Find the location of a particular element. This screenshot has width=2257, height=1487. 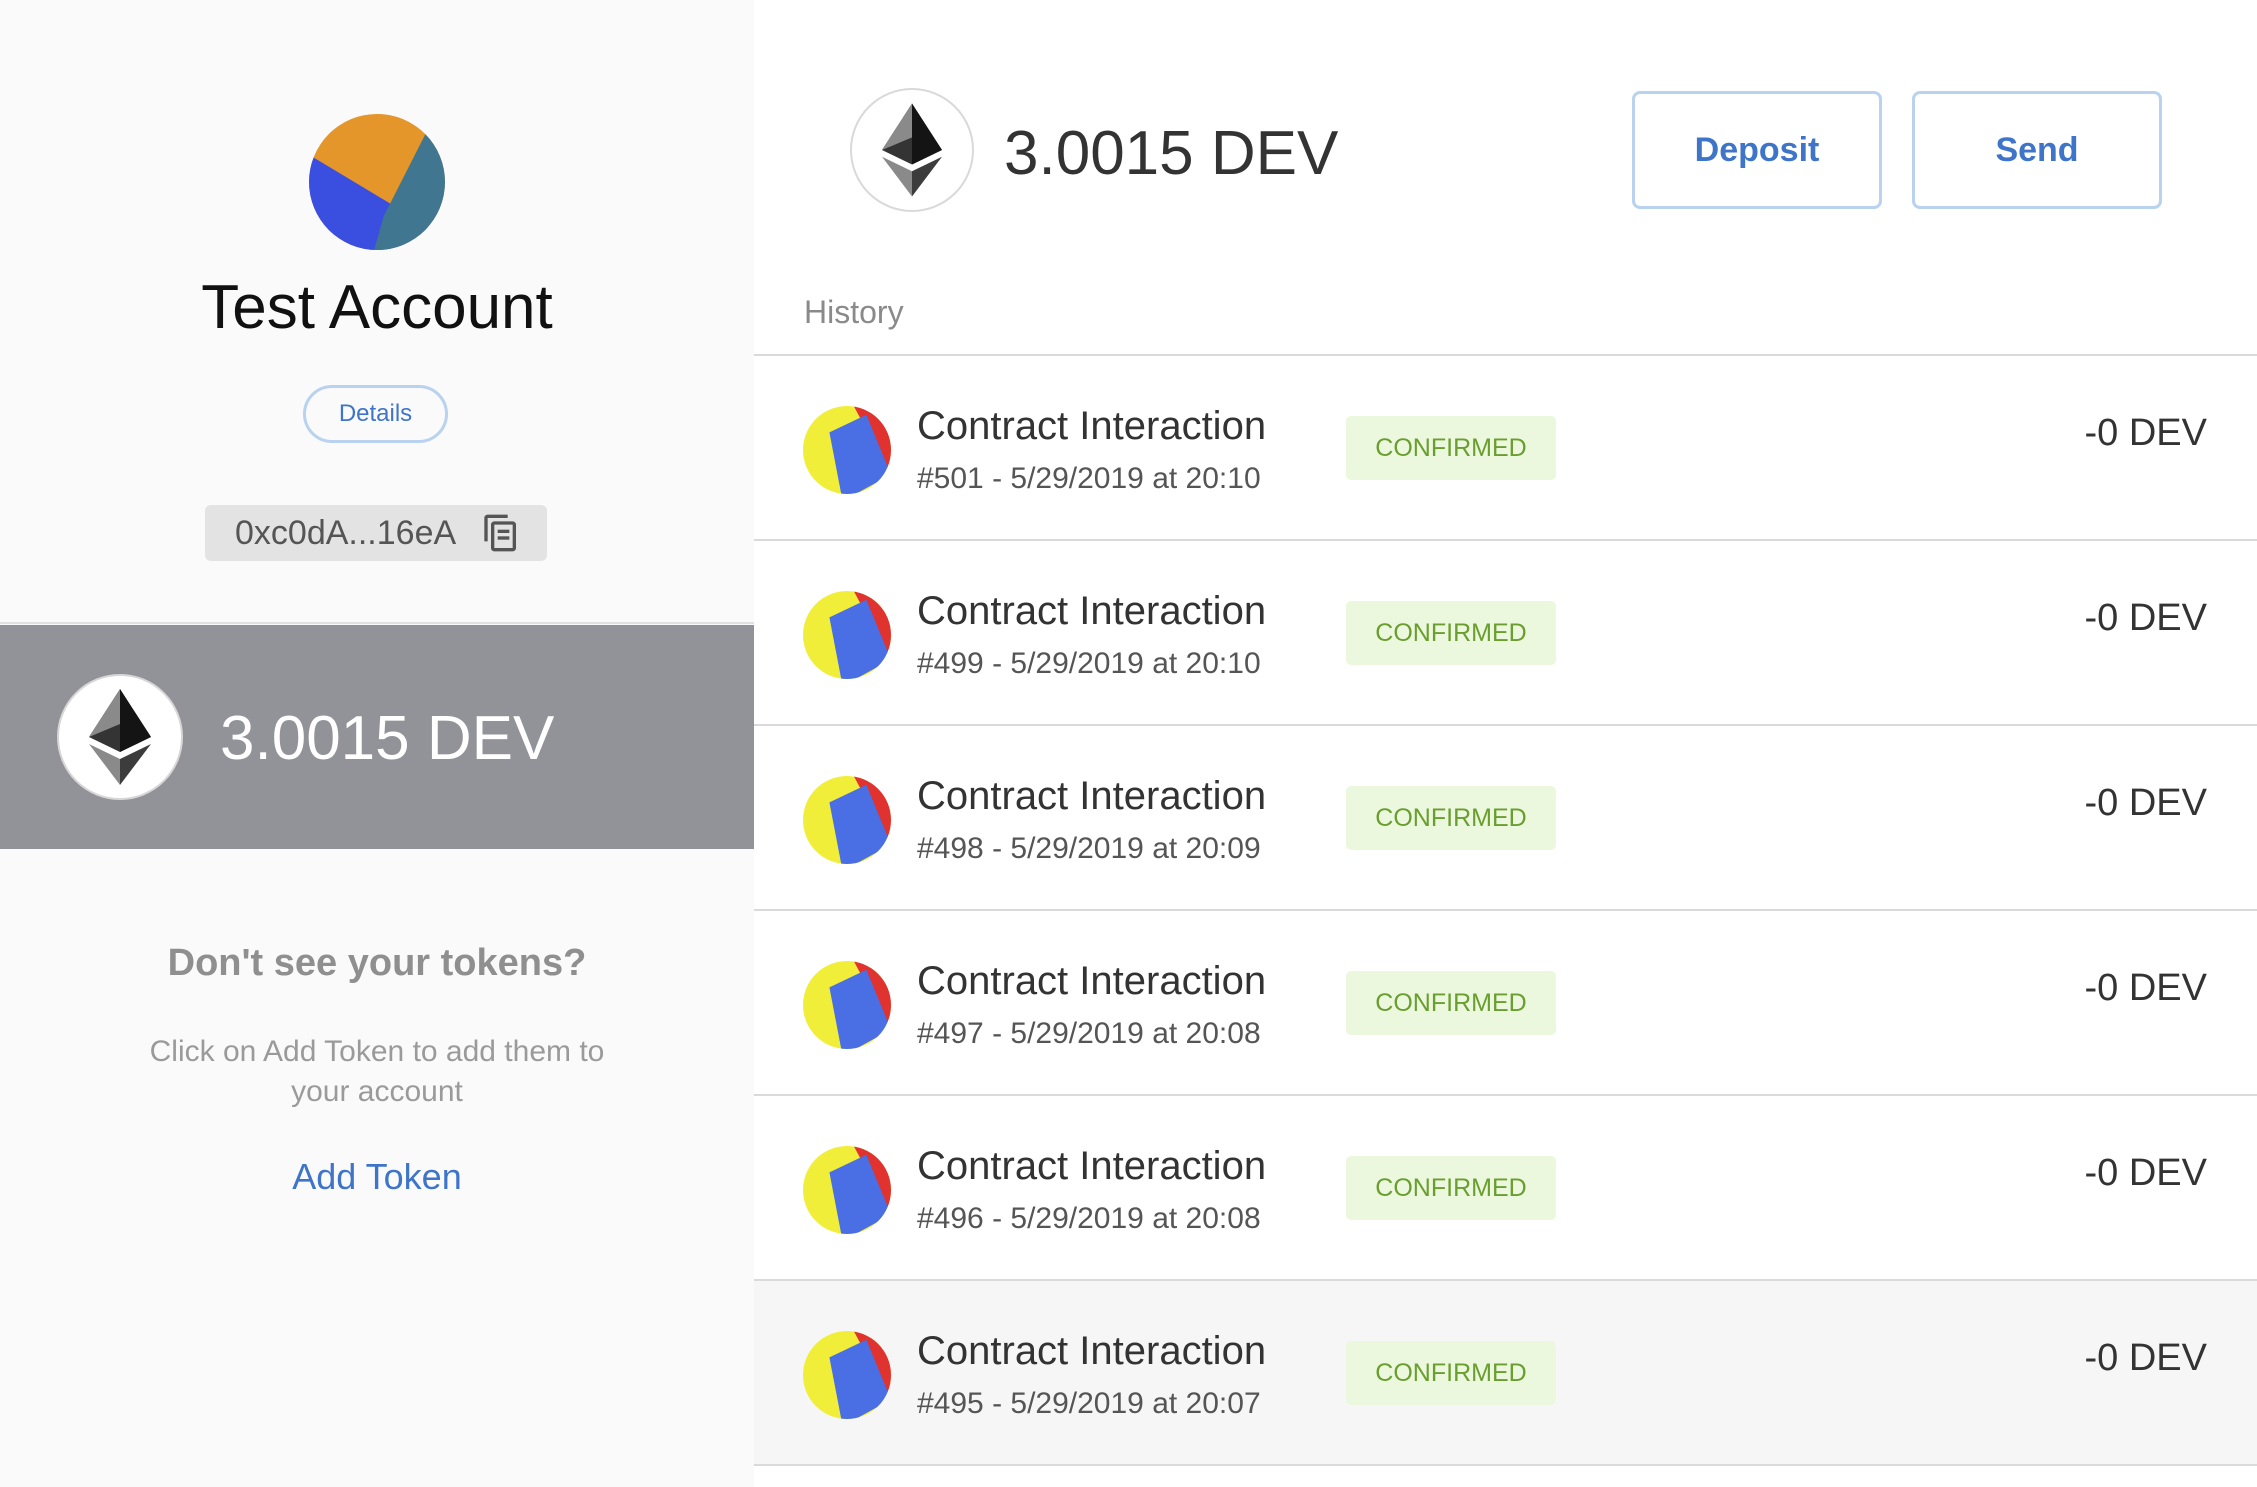

transaction-nonce-date: #496 - 5/29/2019 at 20:08 is located at coordinates (1089, 1218).